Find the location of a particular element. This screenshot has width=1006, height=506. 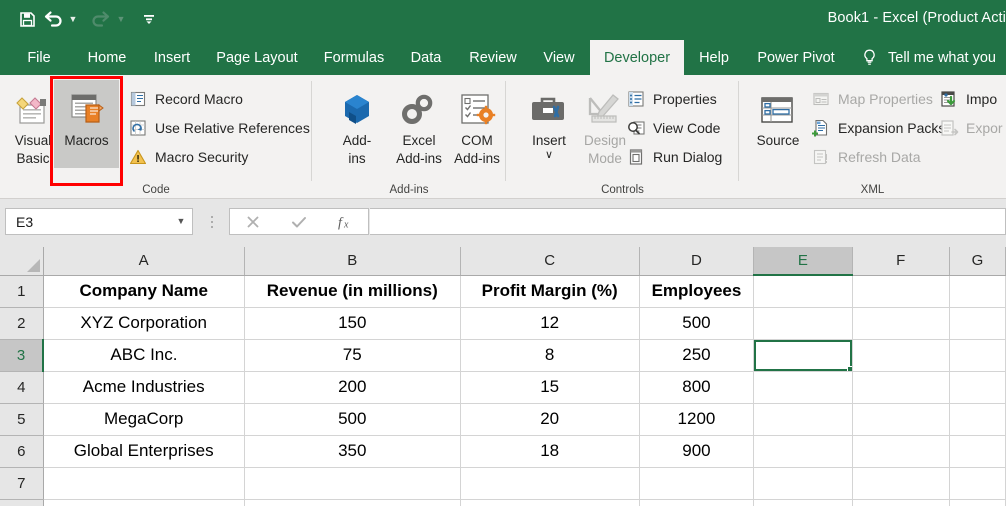

cell-D3: 250 is located at coordinates (697, 355).